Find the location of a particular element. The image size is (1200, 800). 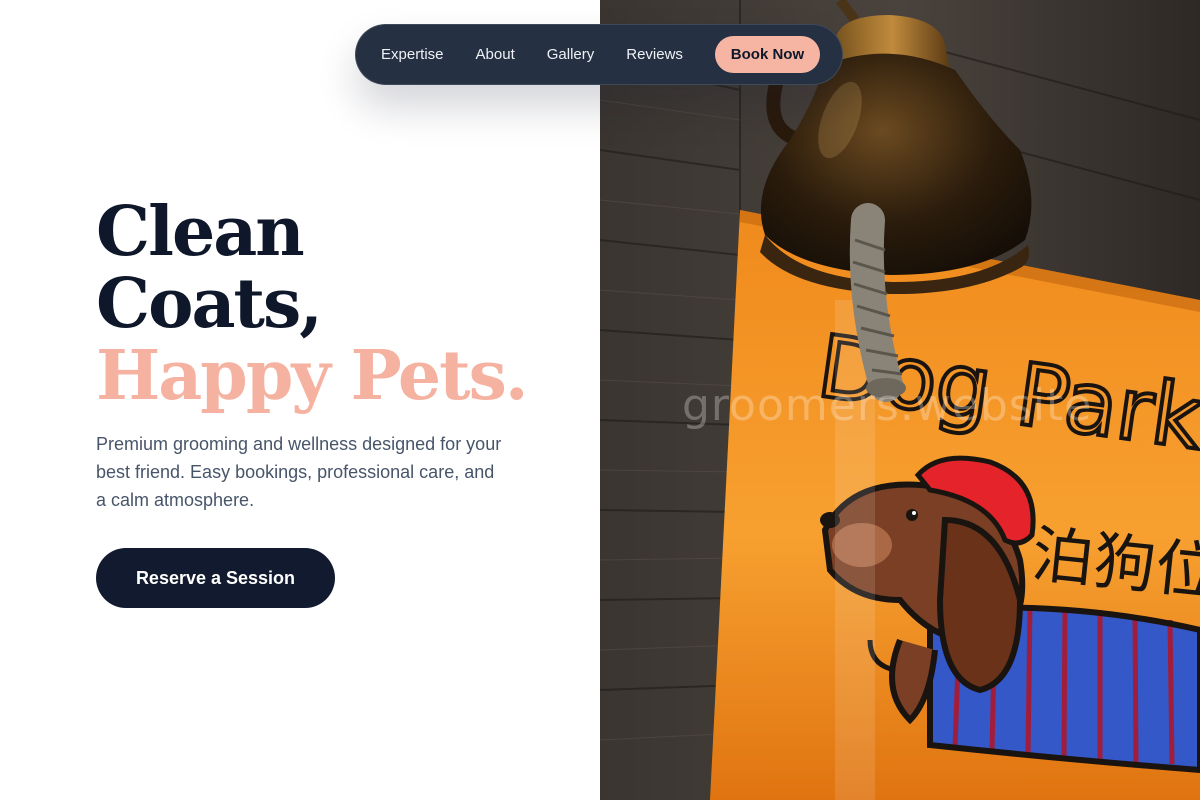

nav-link-reviews: Reviews is located at coordinates (654, 54).